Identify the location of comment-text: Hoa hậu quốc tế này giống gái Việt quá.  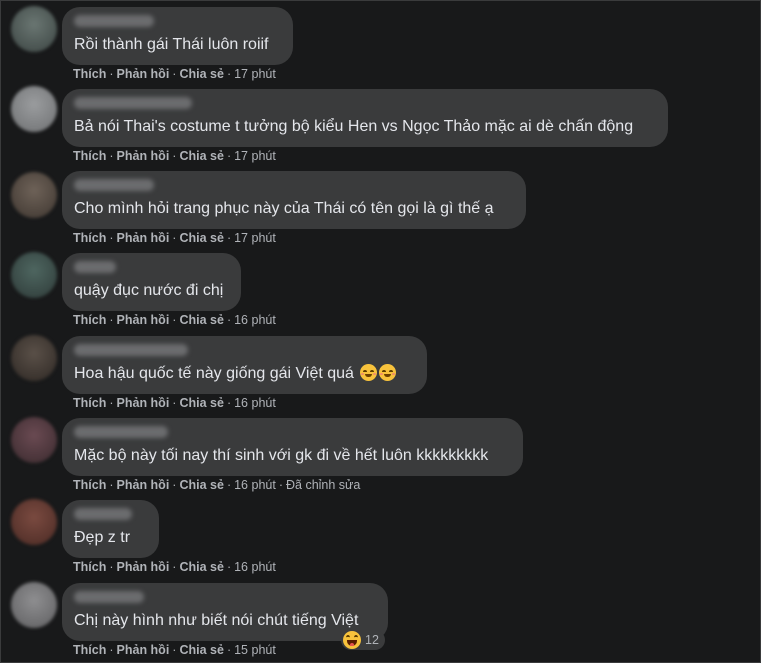
(235, 374).